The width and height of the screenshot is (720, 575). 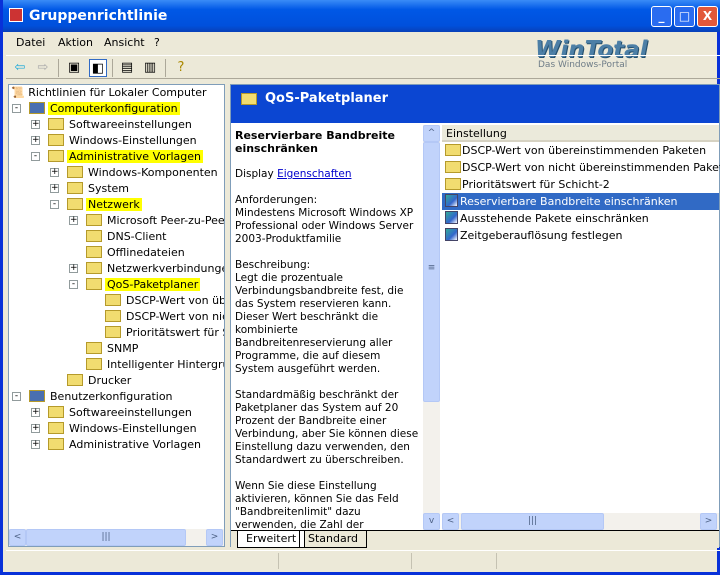 I want to click on list-item: Reservierbare Bandbreite einschränken, so click(x=580, y=201).